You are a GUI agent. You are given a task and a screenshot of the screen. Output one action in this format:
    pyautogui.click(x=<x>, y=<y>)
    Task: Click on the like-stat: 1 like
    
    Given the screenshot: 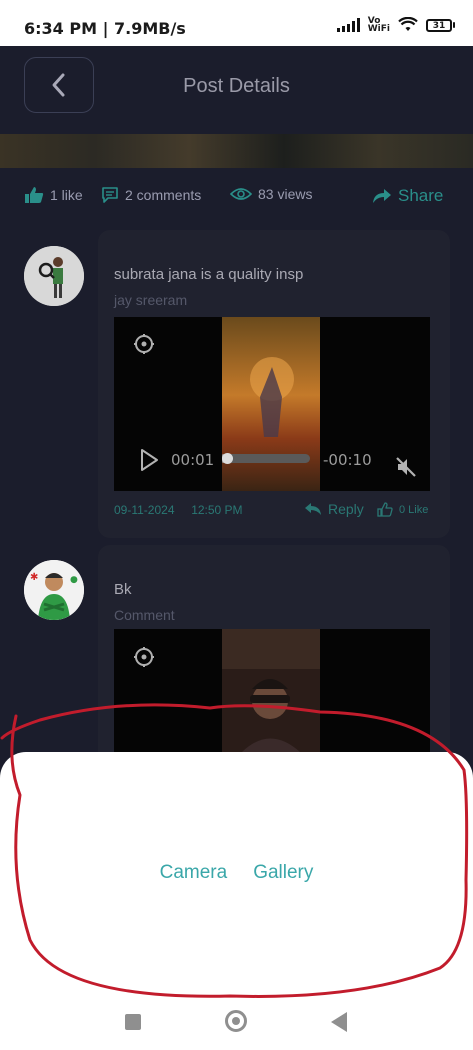 What is the action you would take?
    pyautogui.click(x=53, y=195)
    